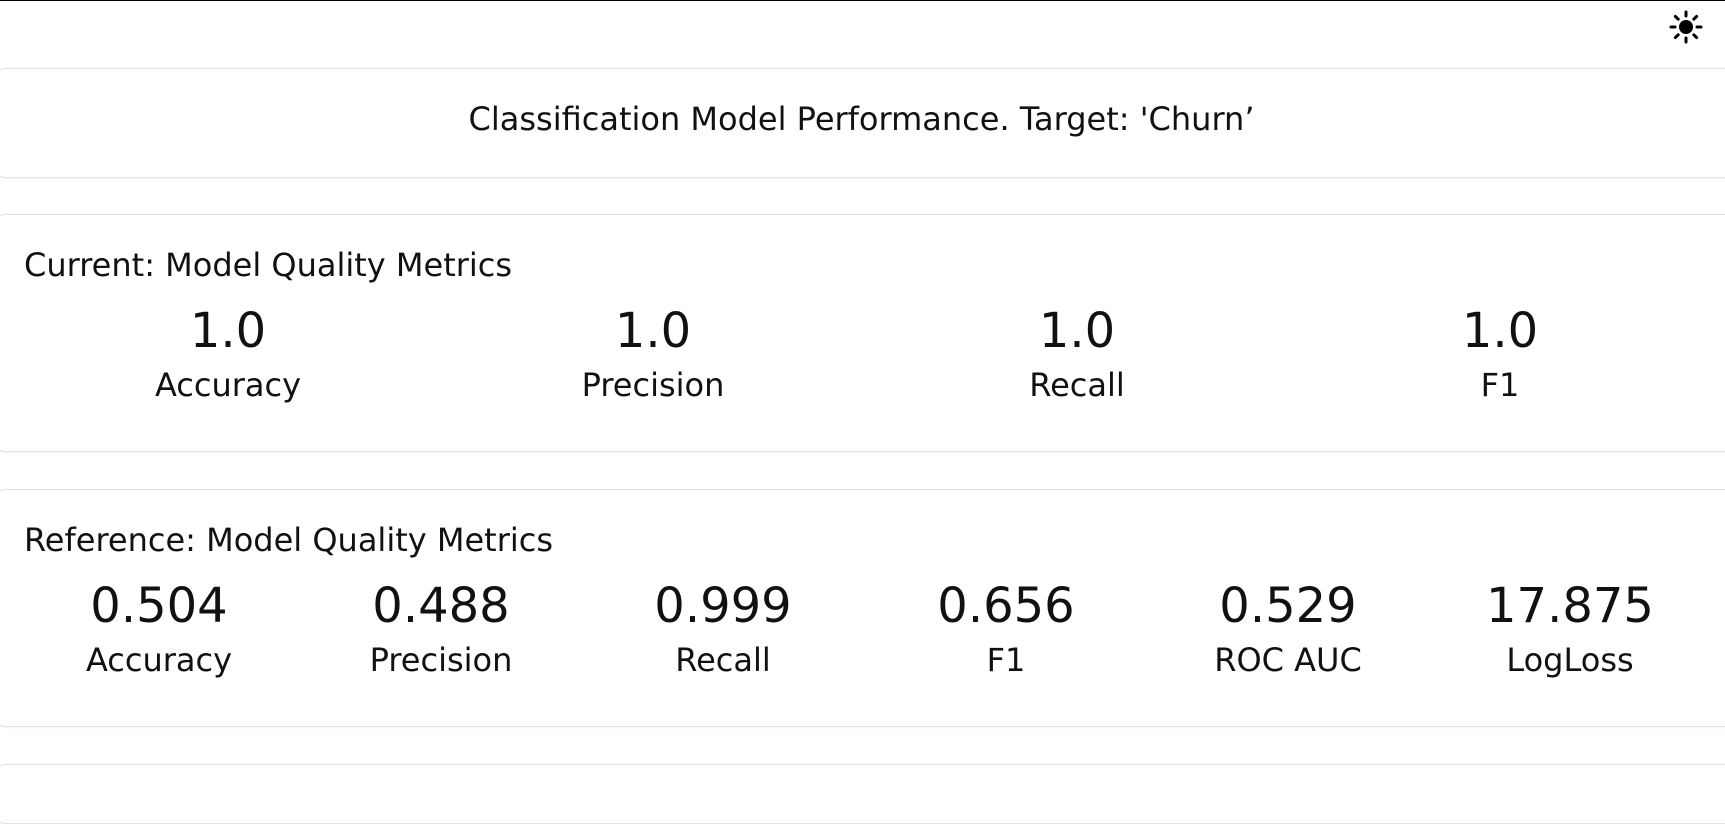 The height and width of the screenshot is (824, 1725). What do you see at coordinates (723, 606) in the screenshot?
I see `metric-value: 0.999` at bounding box center [723, 606].